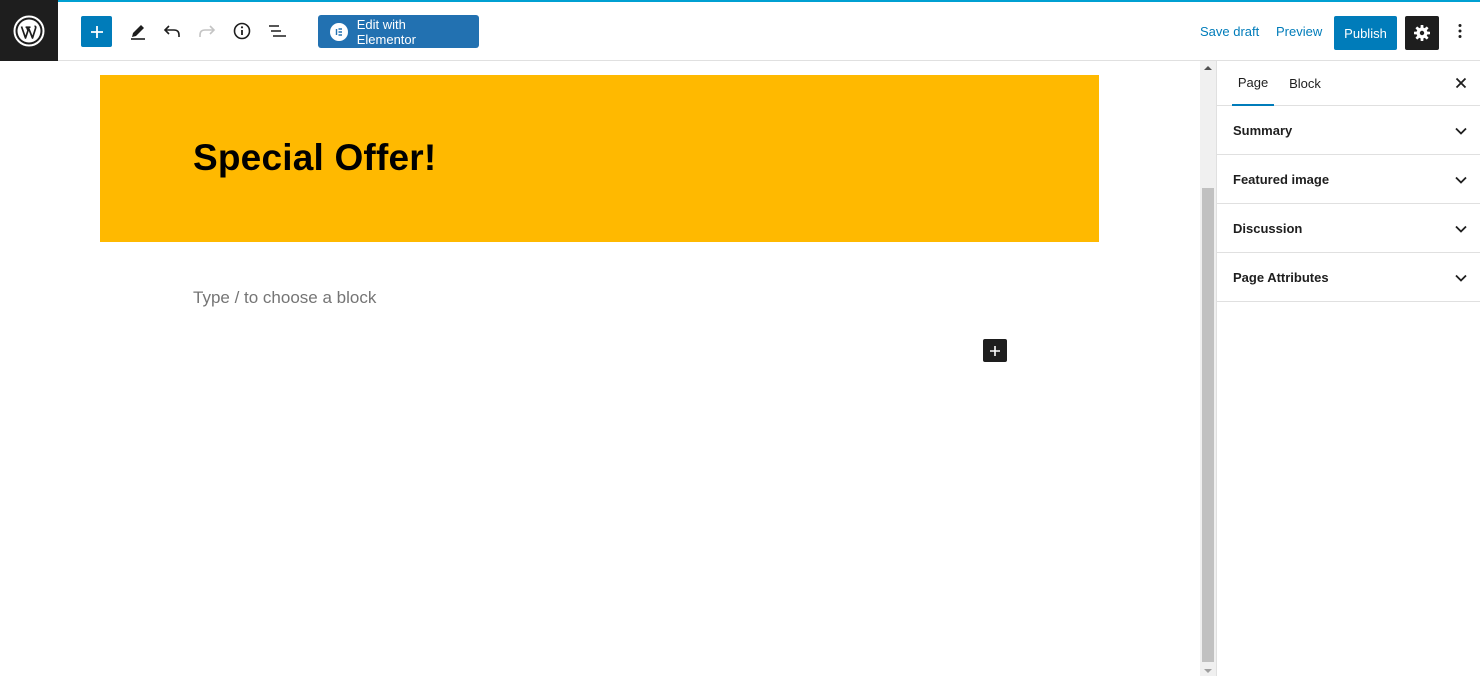  What do you see at coordinates (1253, 83) in the screenshot?
I see `tab-page: Page` at bounding box center [1253, 83].